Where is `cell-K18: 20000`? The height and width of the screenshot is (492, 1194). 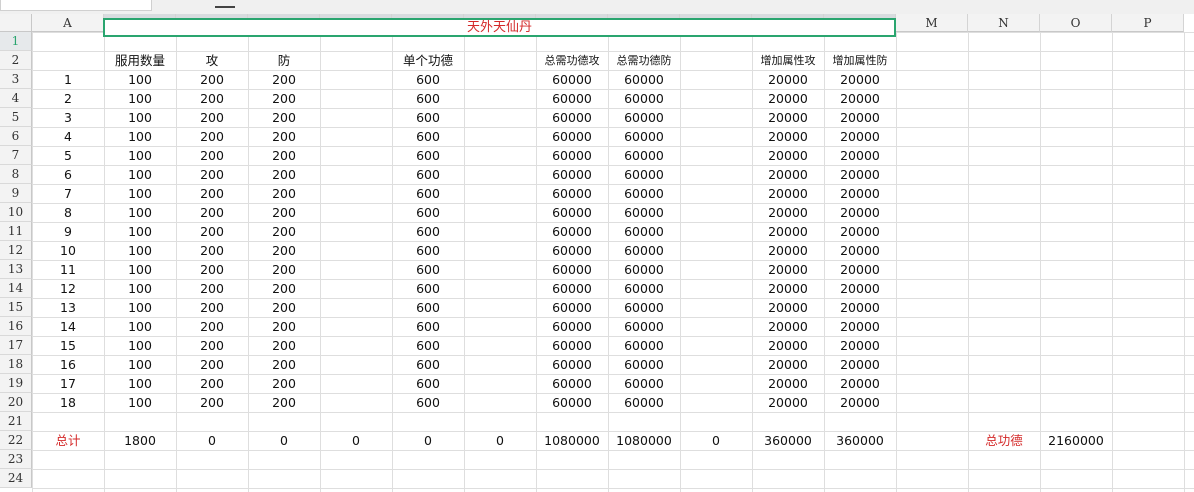
cell-K18: 20000 is located at coordinates (788, 364).